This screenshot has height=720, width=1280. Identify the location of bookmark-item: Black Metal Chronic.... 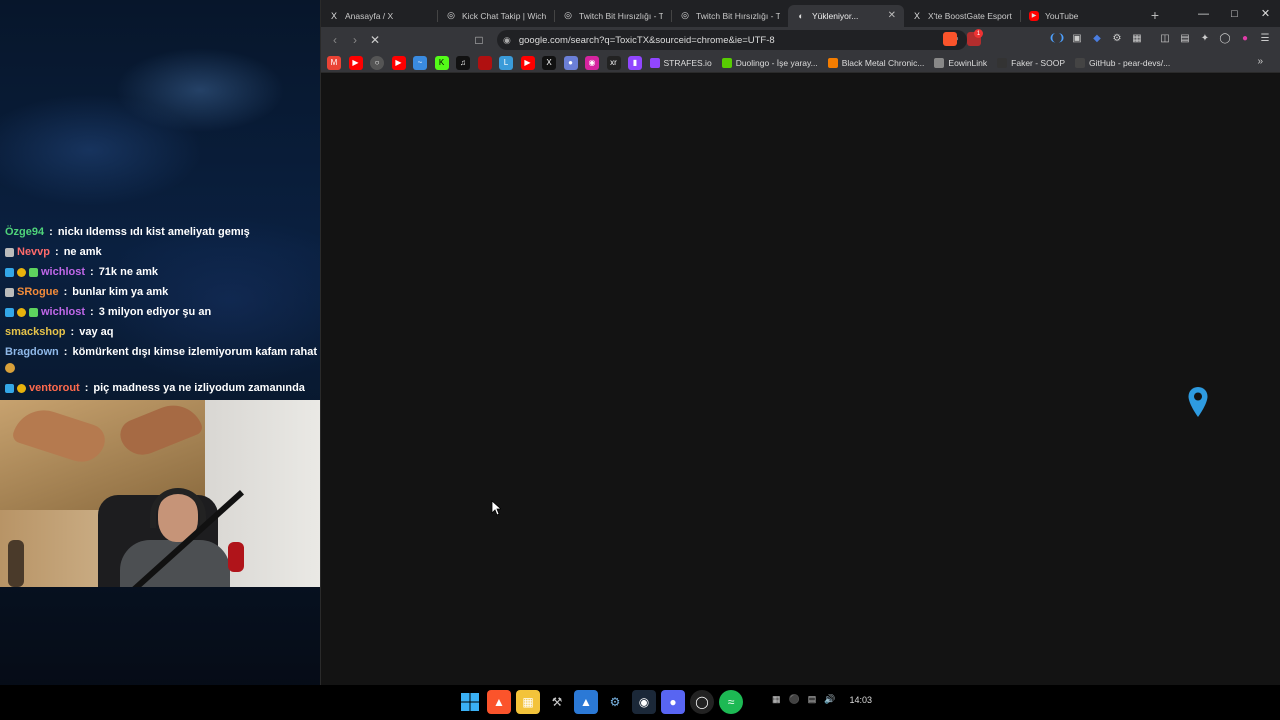
(876, 62).